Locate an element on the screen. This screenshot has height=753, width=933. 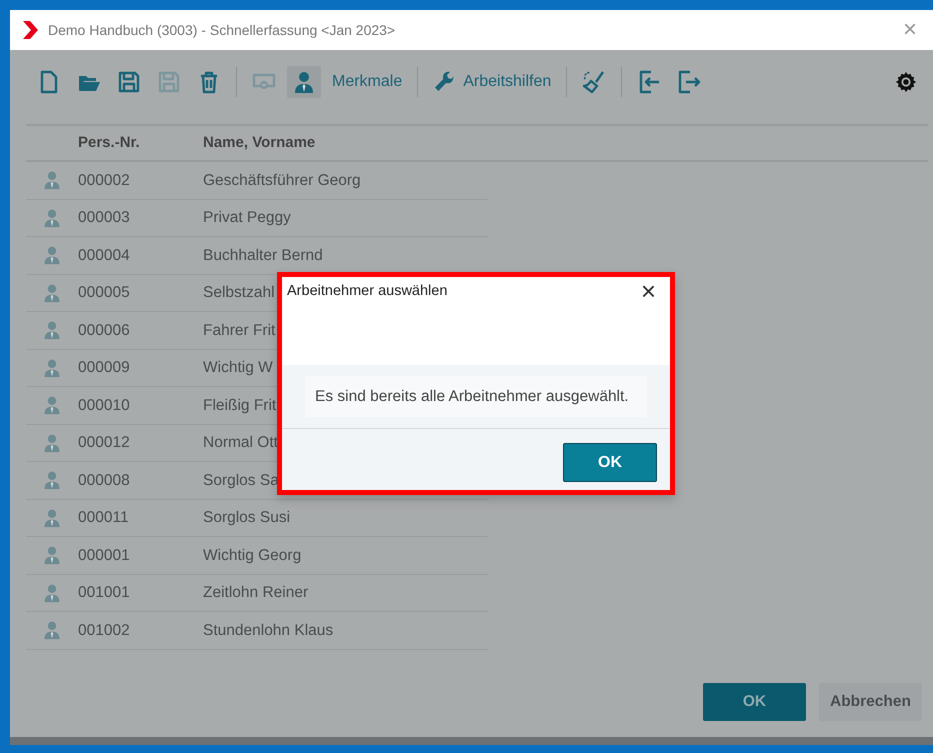
toolbar-icon-button is located at coordinates (304, 82).